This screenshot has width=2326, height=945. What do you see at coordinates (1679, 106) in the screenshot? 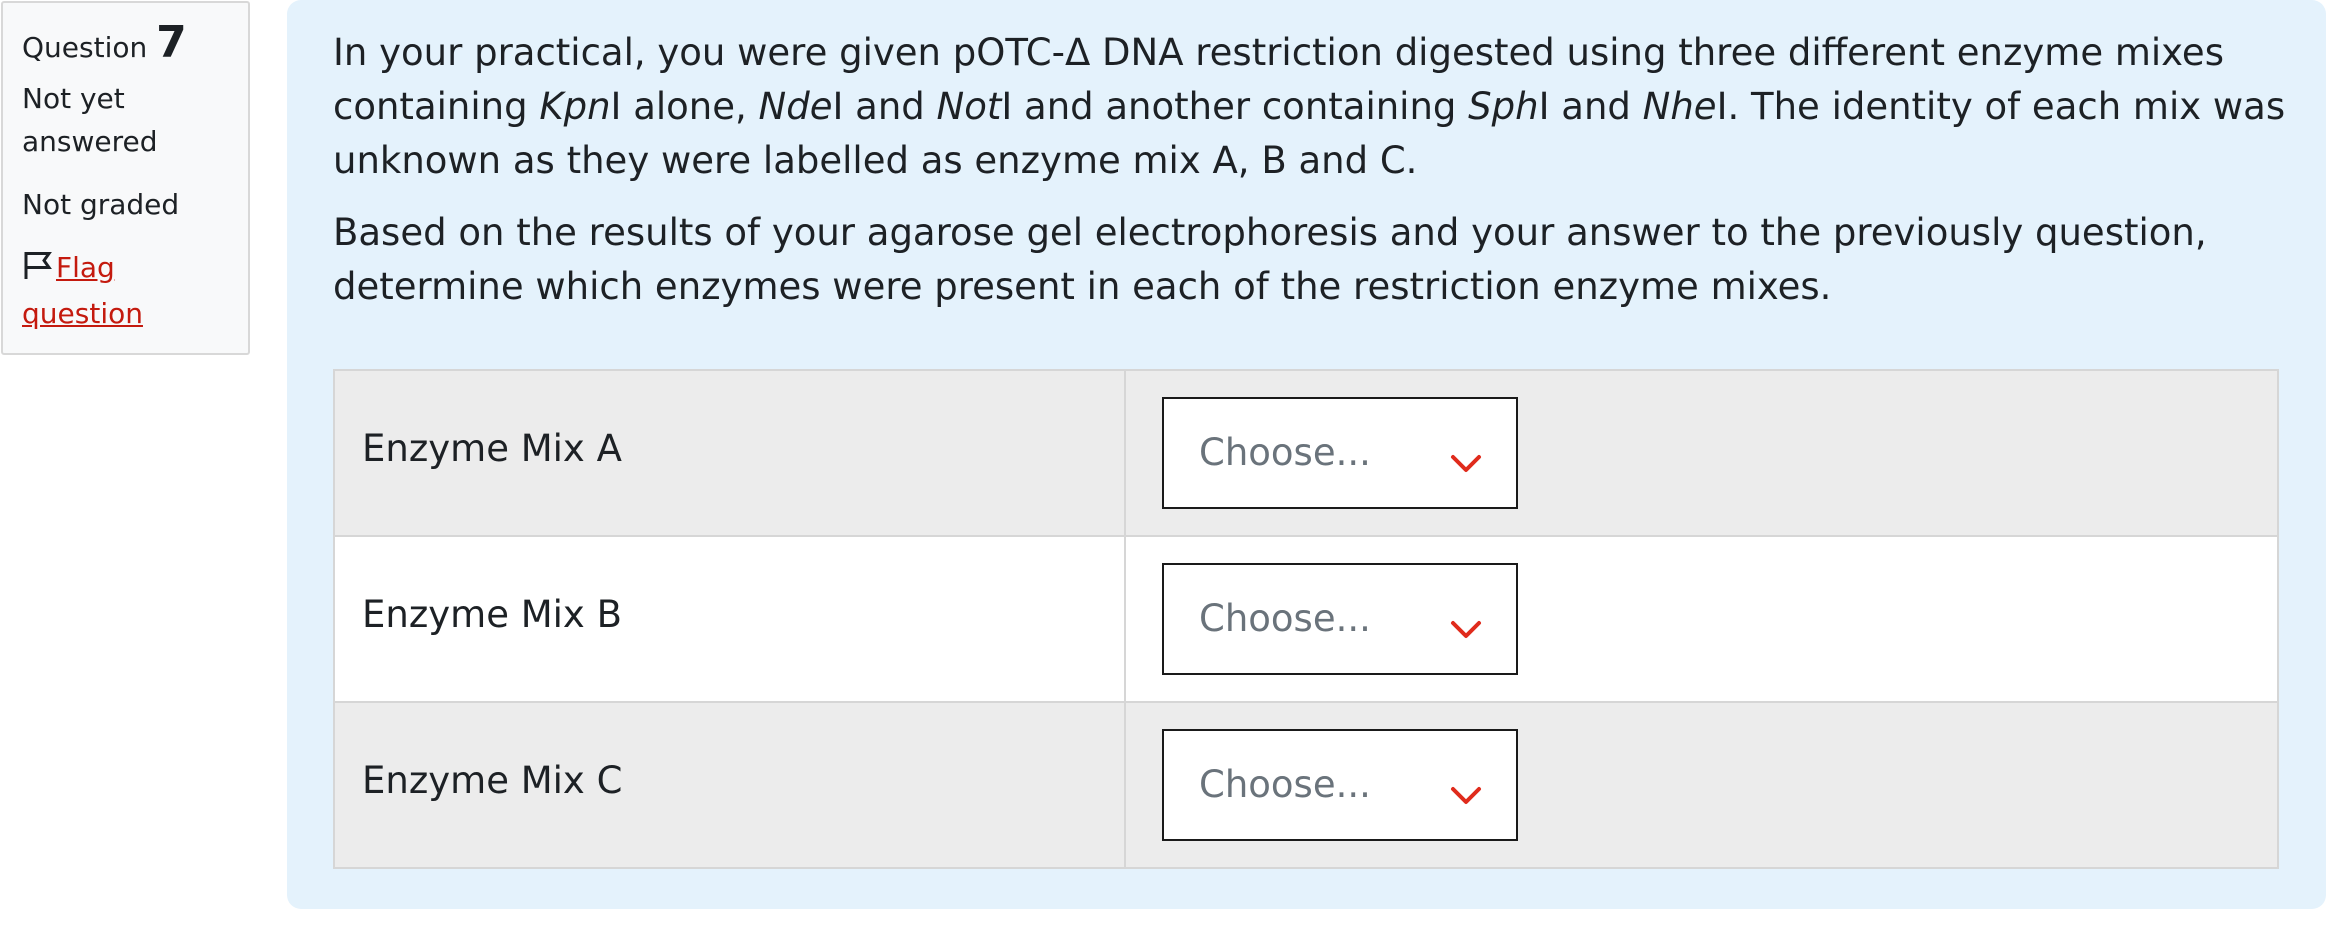
I see `enzyme-name-nhe: Nhe` at bounding box center [1679, 106].